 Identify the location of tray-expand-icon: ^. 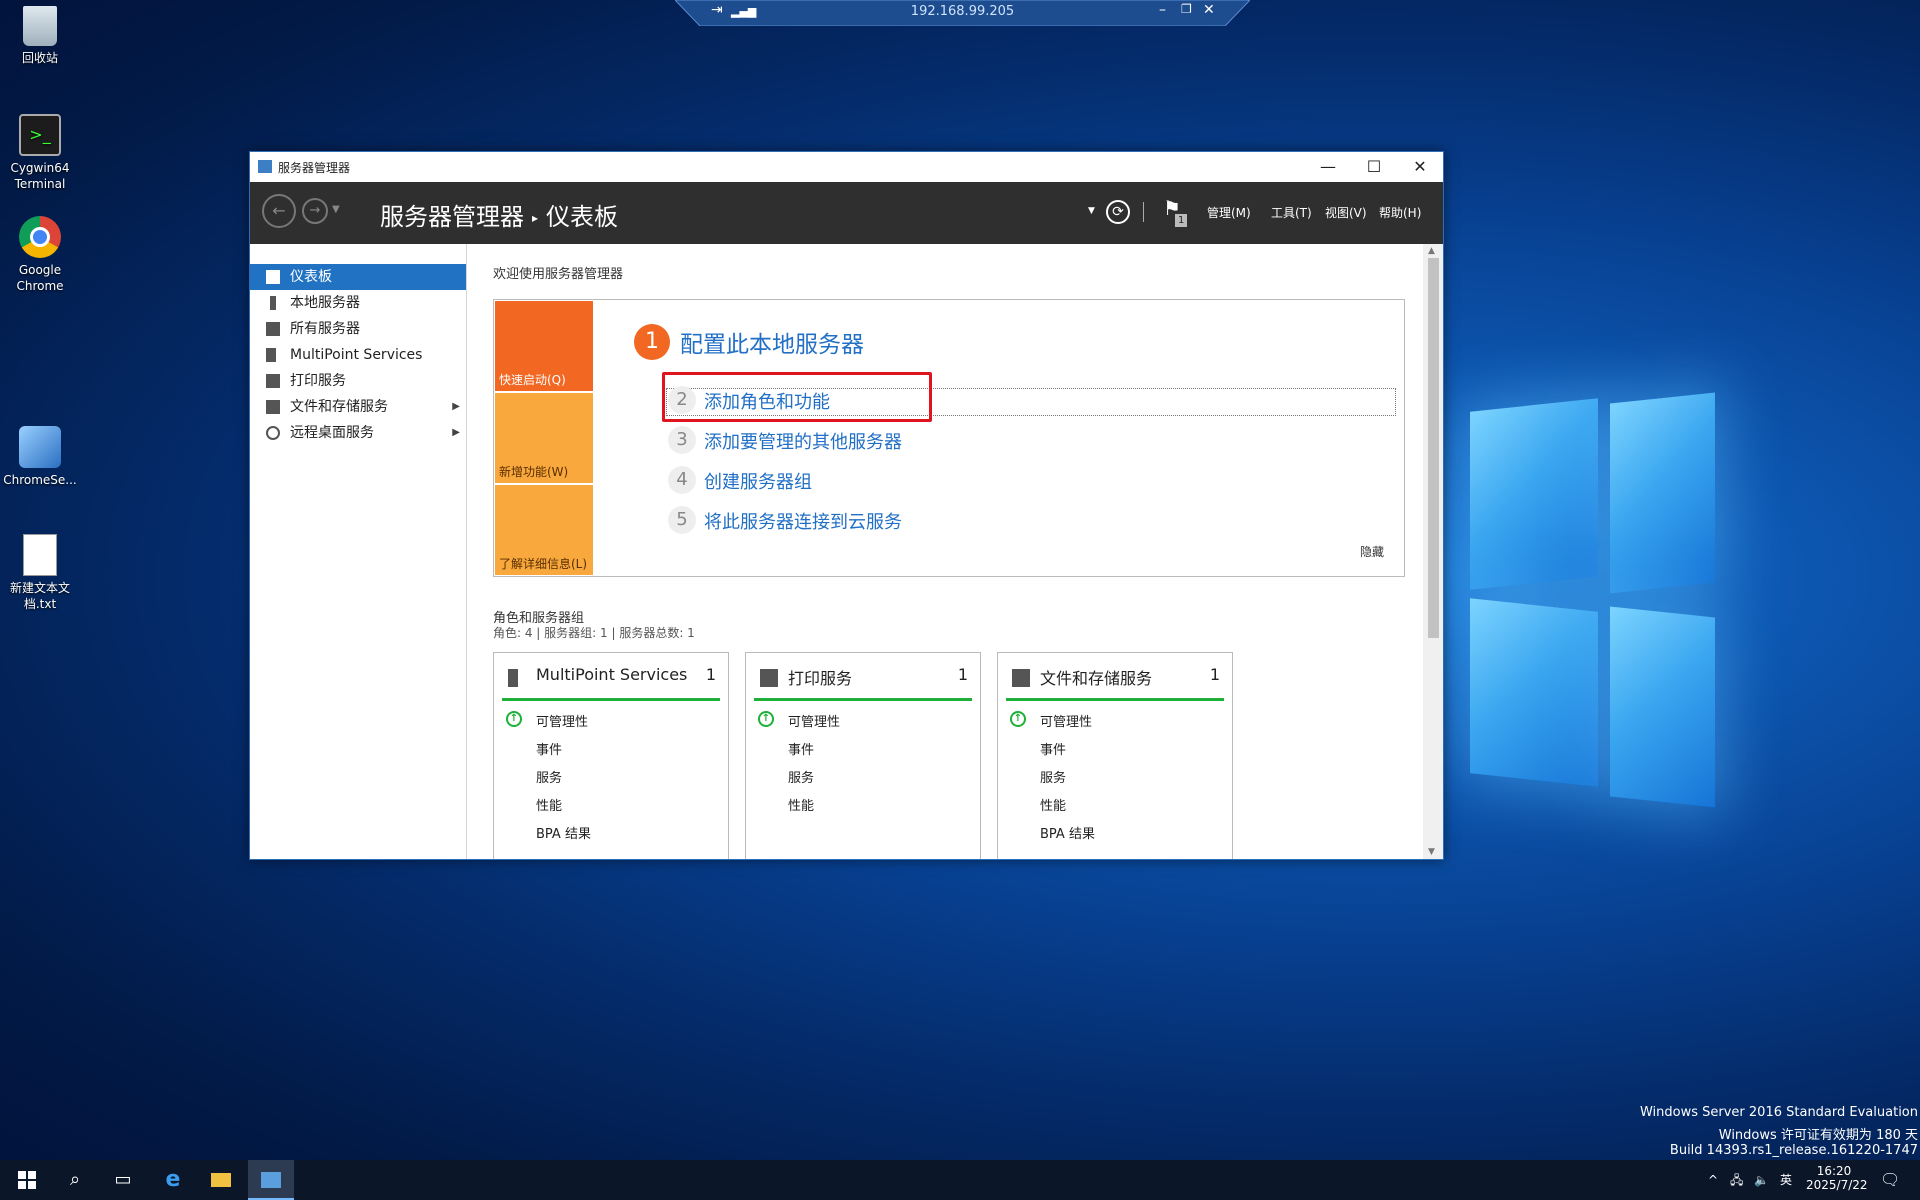
(1713, 1180).